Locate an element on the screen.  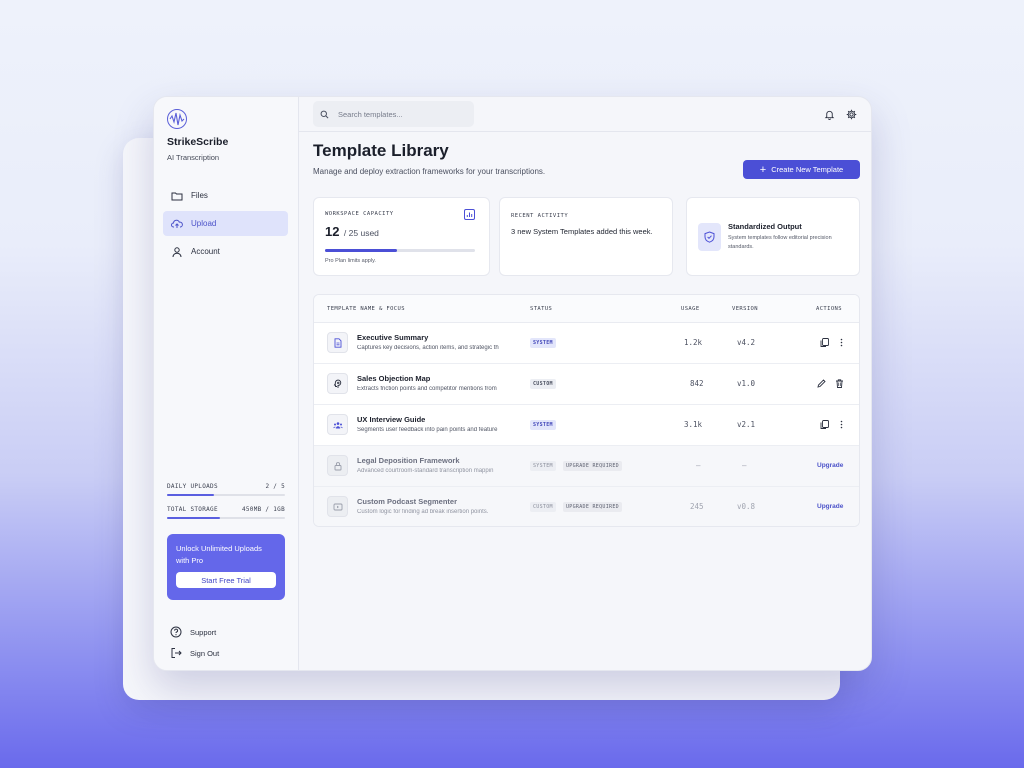
brand-tagline: AI Transcription is located at coordinates (193, 157).